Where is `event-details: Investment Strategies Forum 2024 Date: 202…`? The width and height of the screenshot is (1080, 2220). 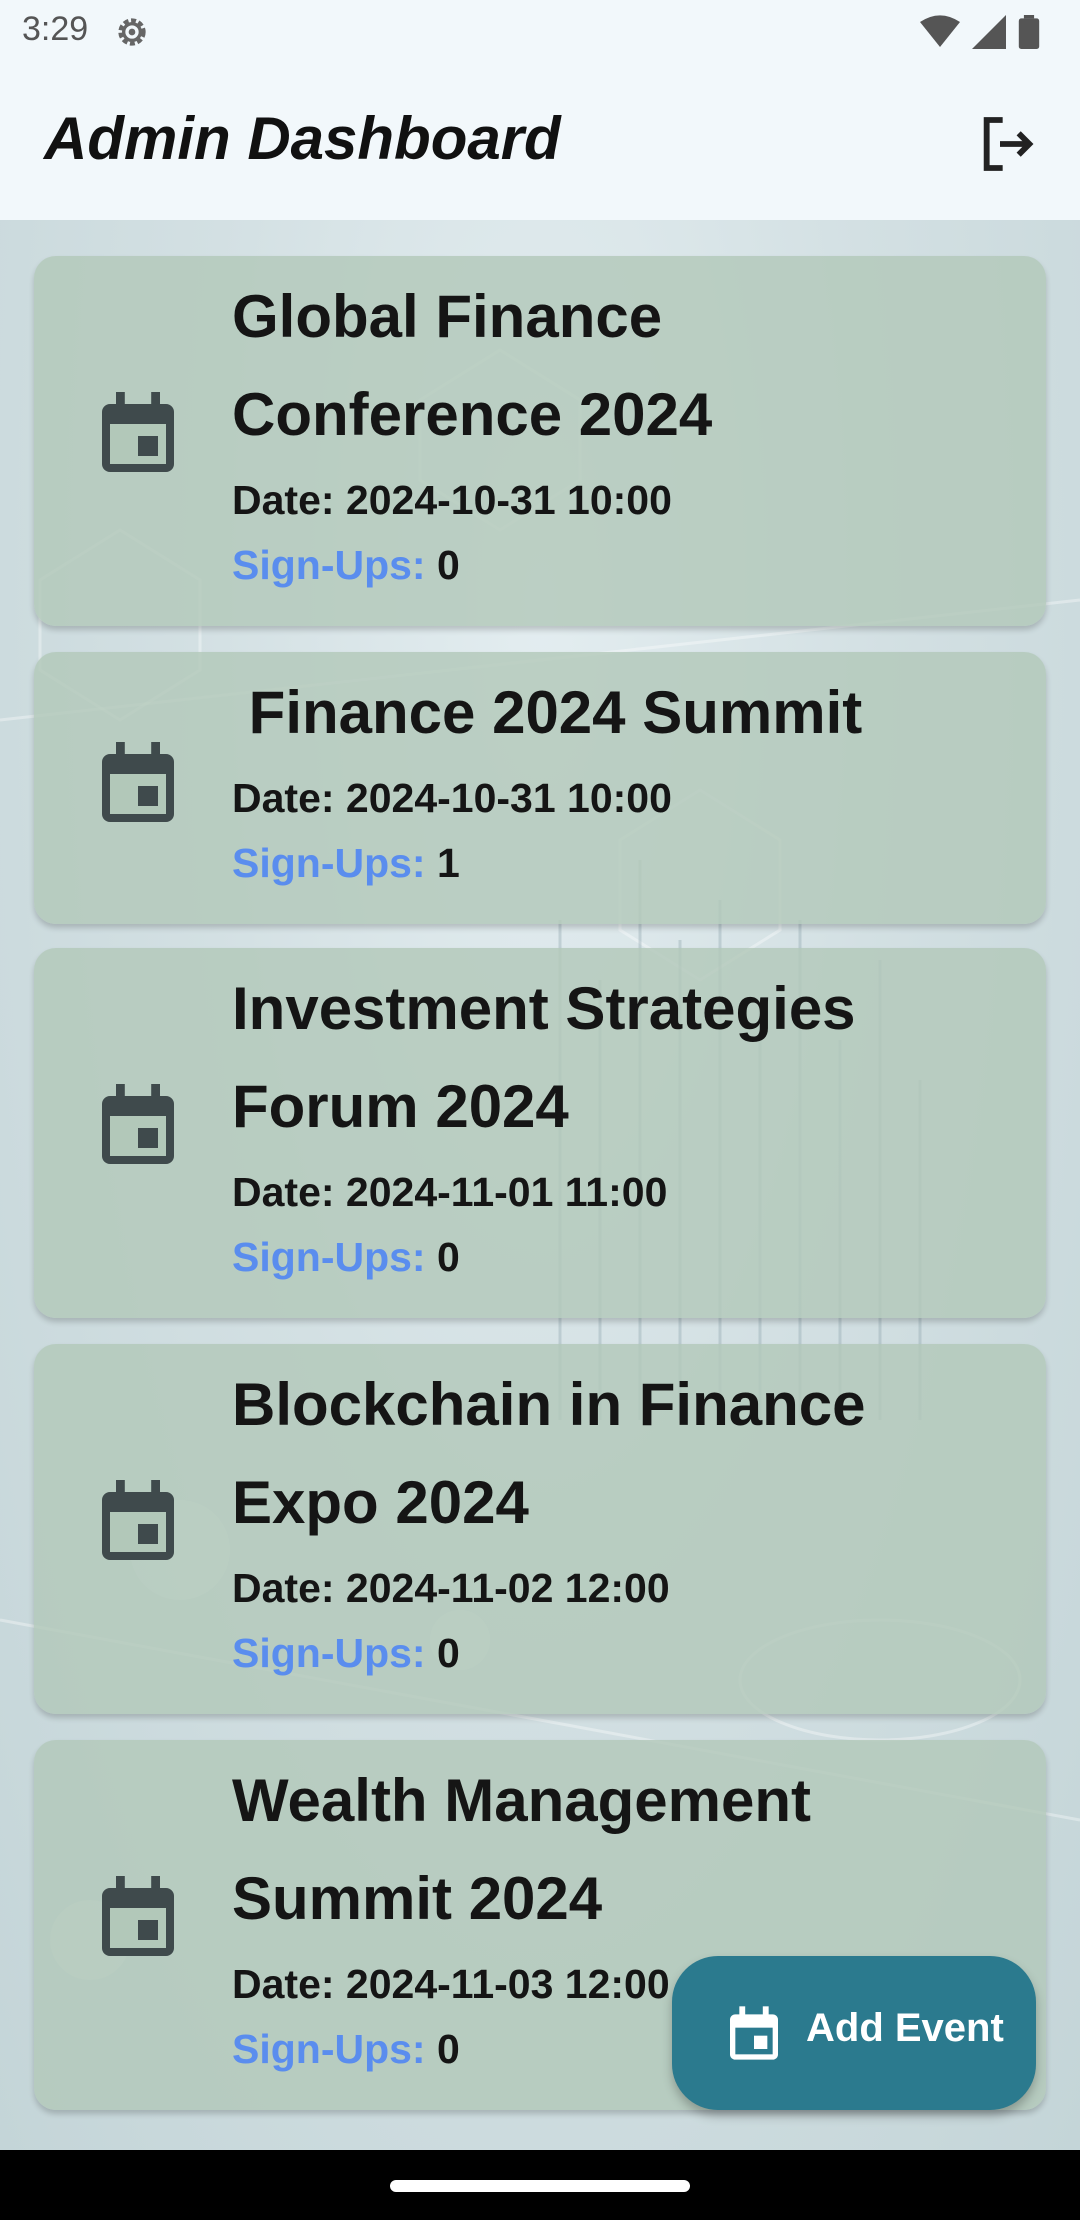 event-details: Investment Strategies Forum 2024 Date: 202… is located at coordinates (619, 1125).